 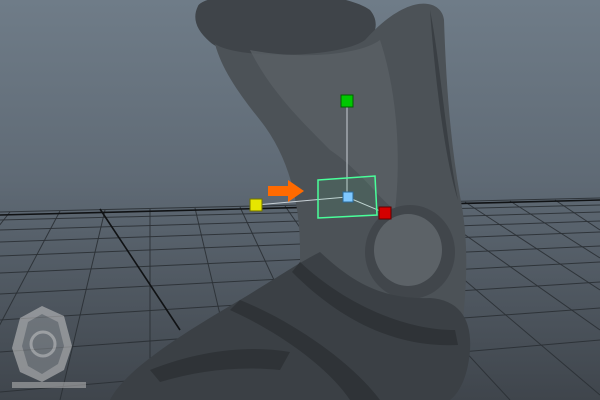 What do you see at coordinates (256, 205) in the screenshot?
I see `z-axis-handle` at bounding box center [256, 205].